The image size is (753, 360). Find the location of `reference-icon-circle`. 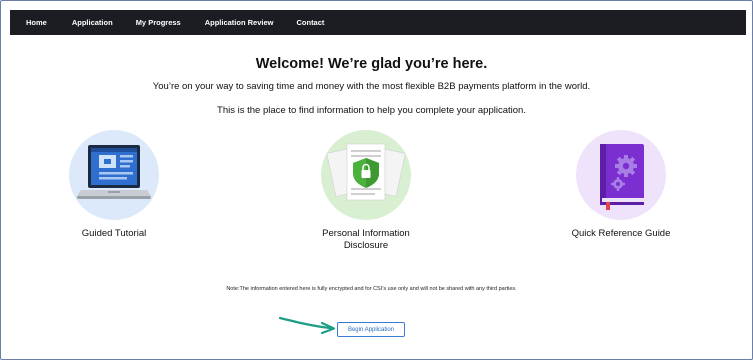

reference-icon-circle is located at coordinates (621, 175).